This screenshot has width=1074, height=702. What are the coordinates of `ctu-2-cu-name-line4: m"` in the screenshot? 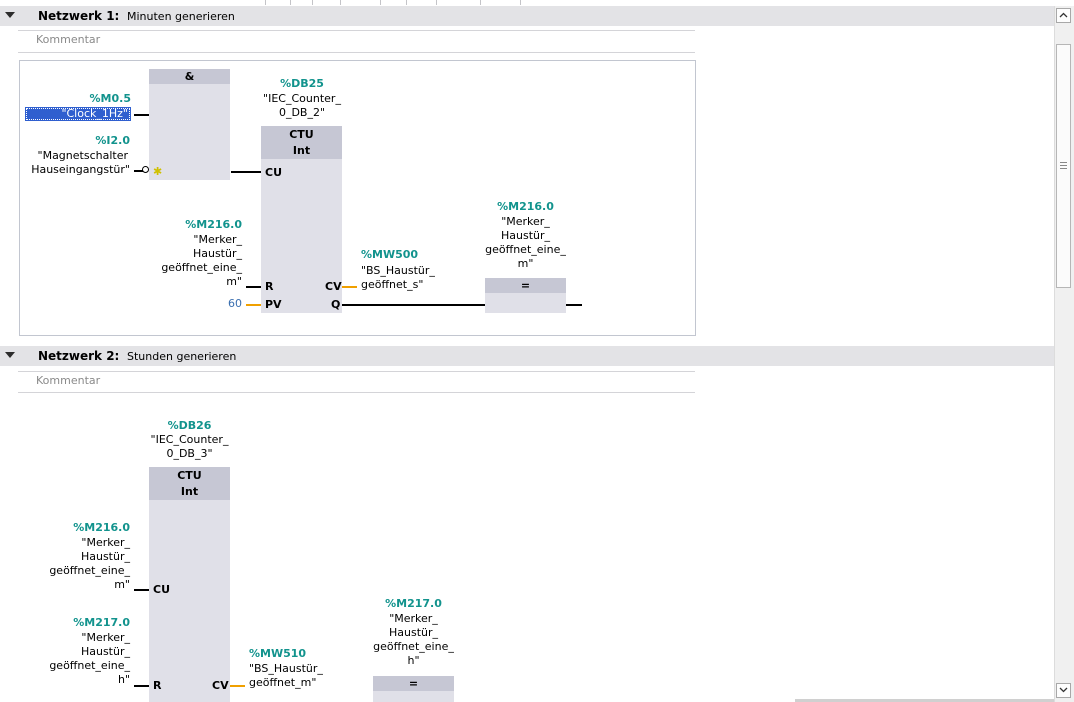 It's located at (70, 585).